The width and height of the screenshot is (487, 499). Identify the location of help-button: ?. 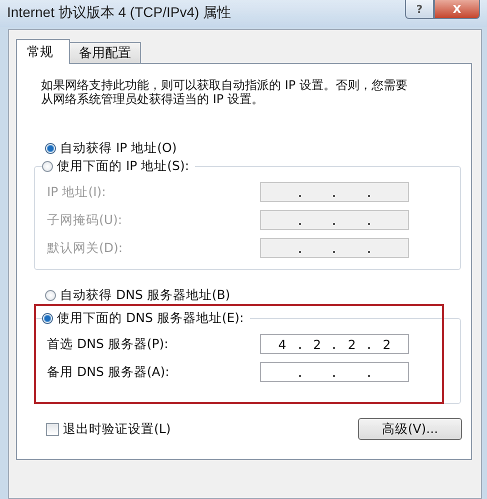
(419, 9).